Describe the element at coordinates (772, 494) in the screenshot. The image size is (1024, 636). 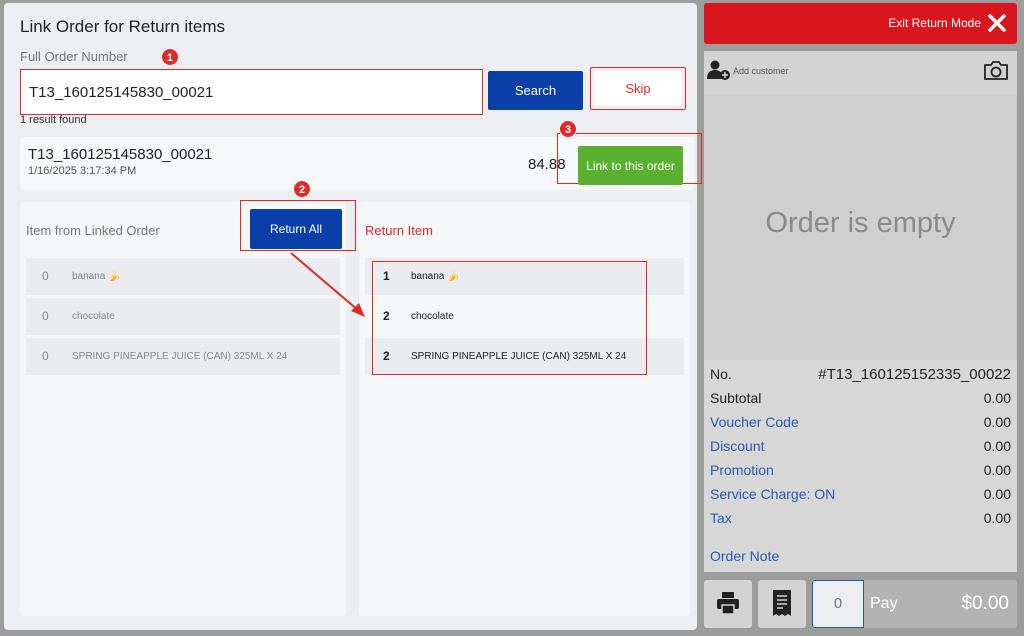
I see `service-charge-link: Service Charge: ON` at that location.